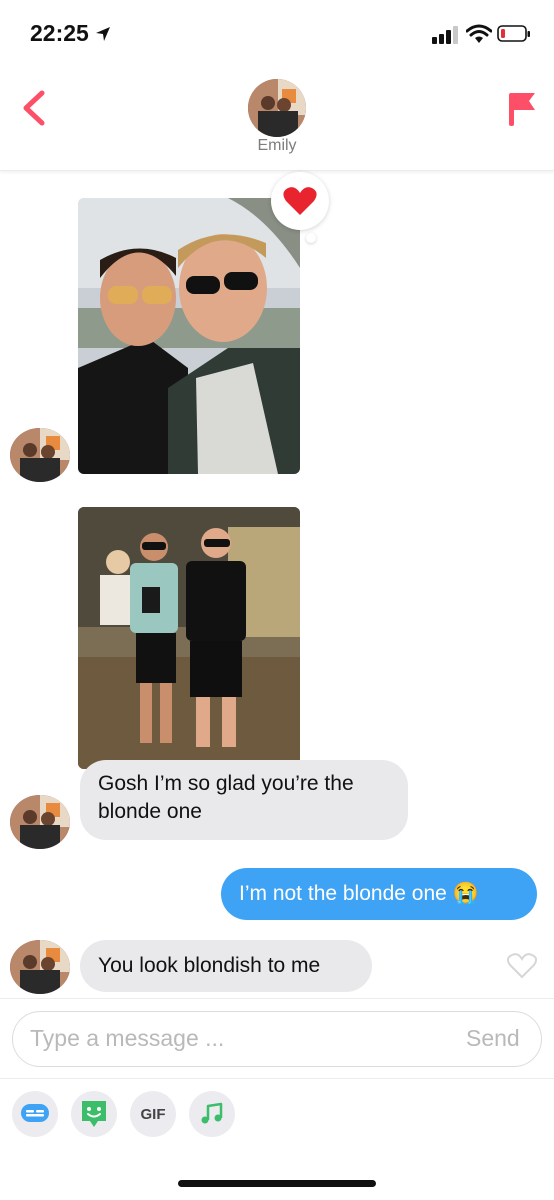 The image size is (554, 1200). I want to click on chat-bubble-icon, so click(35, 1113).